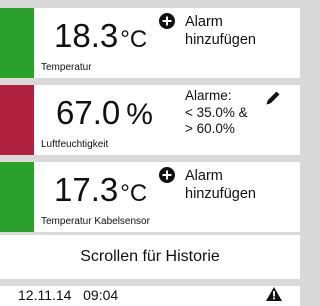 The image size is (320, 306). I want to click on scroll-history-button: Scrollen für Historie, so click(150, 257).